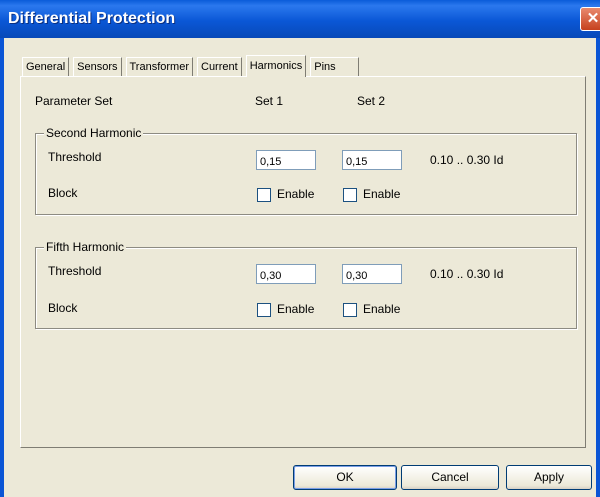 The height and width of the screenshot is (497, 600). What do you see at coordinates (334, 66) in the screenshot?
I see `tab-pins: Pins` at bounding box center [334, 66].